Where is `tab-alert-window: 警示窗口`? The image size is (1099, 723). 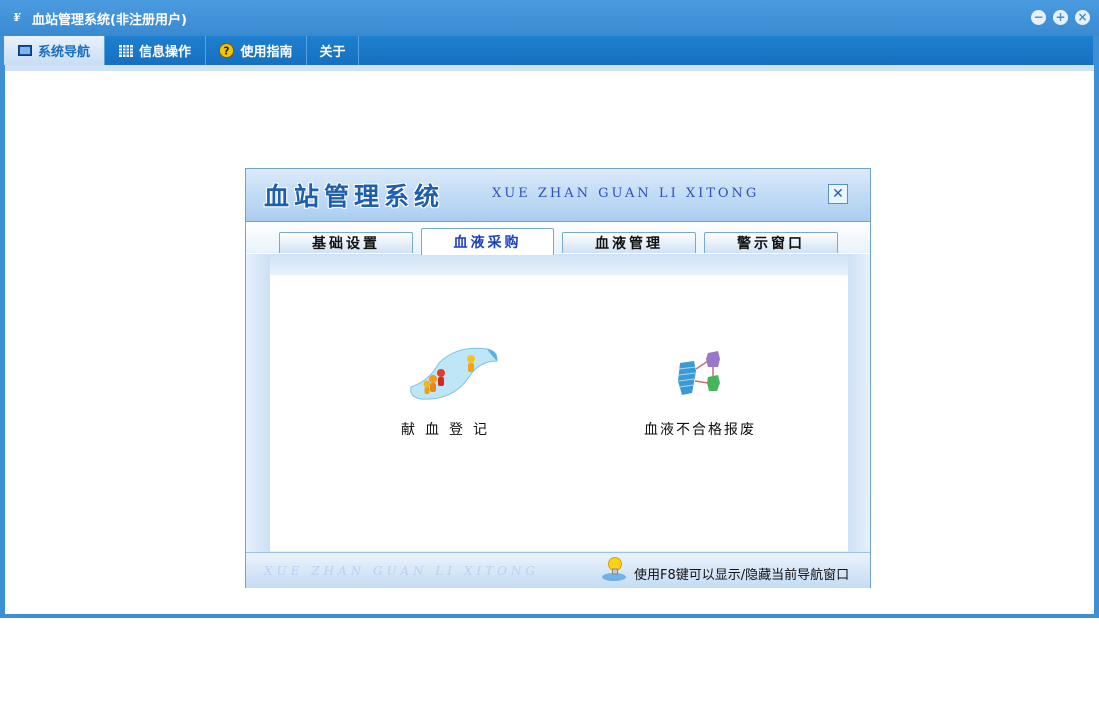
tab-alert-window: 警示窗口 is located at coordinates (771, 242).